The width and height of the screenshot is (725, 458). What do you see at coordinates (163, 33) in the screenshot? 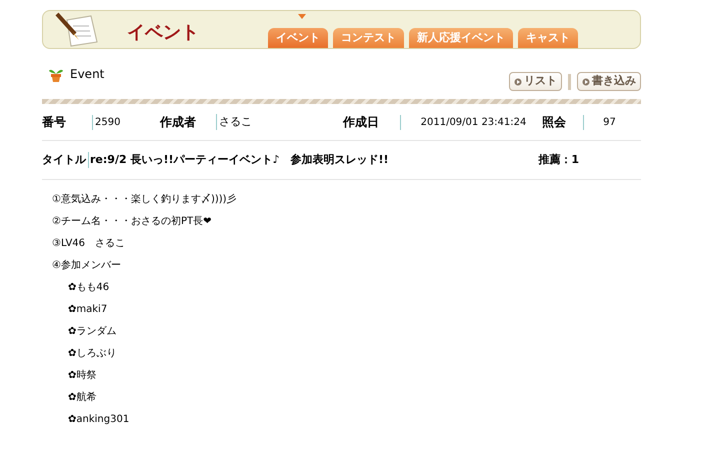
I see `page-title: イベント` at bounding box center [163, 33].